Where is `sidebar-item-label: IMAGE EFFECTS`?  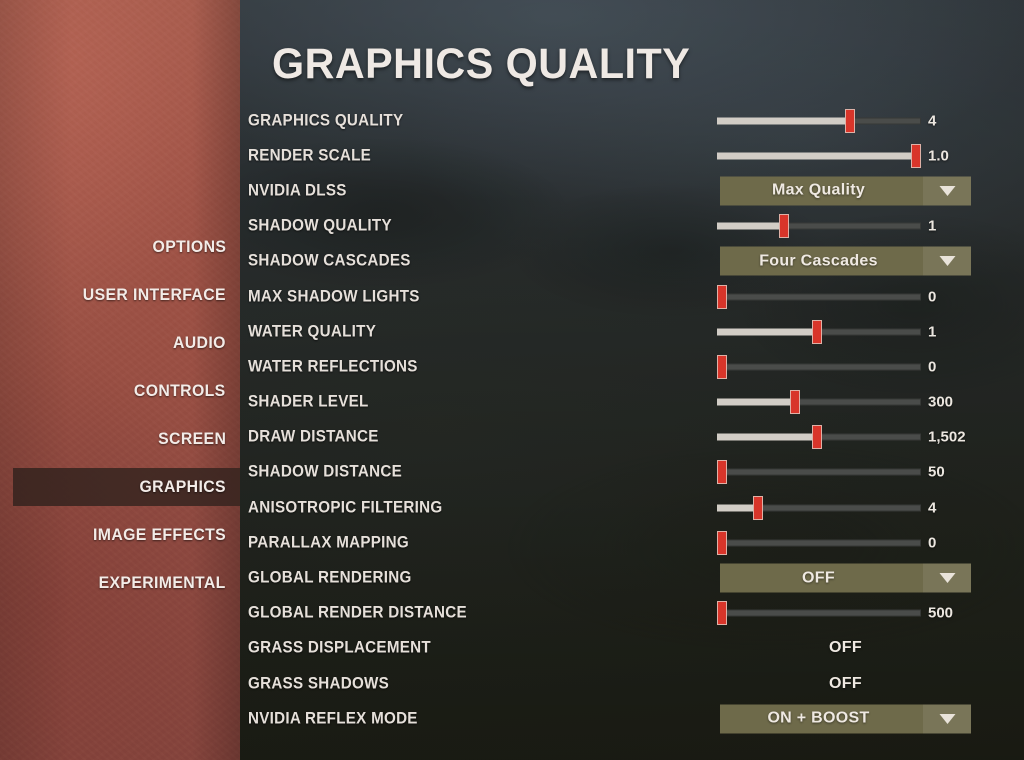 sidebar-item-label: IMAGE EFFECTS is located at coordinates (159, 534).